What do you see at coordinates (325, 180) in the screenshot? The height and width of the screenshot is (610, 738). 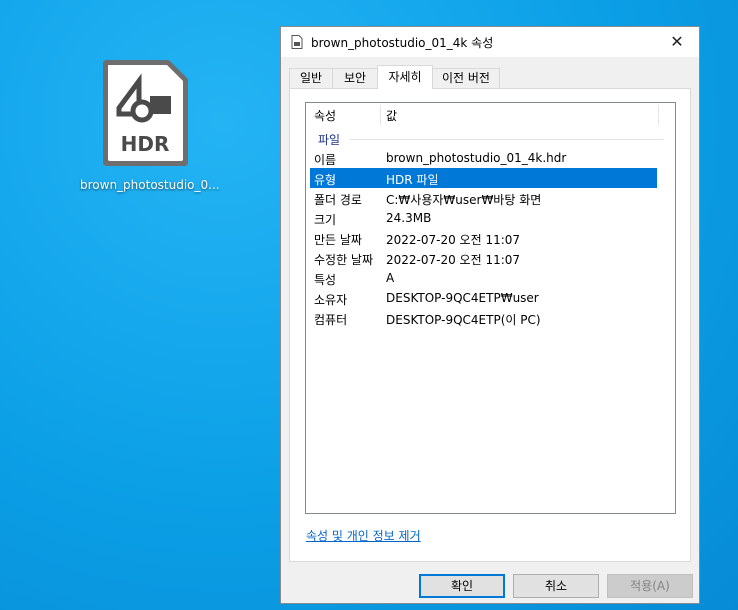 I see `row-key: 유형` at bounding box center [325, 180].